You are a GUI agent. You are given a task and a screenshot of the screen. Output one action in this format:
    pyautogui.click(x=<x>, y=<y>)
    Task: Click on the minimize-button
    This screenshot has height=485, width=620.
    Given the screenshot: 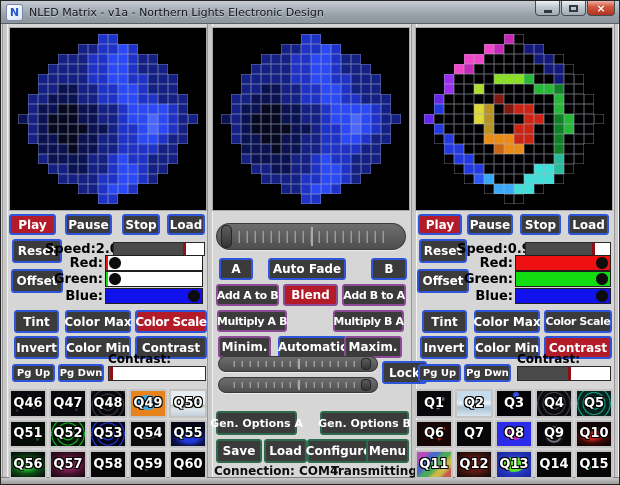 What is the action you would take?
    pyautogui.click(x=547, y=8)
    